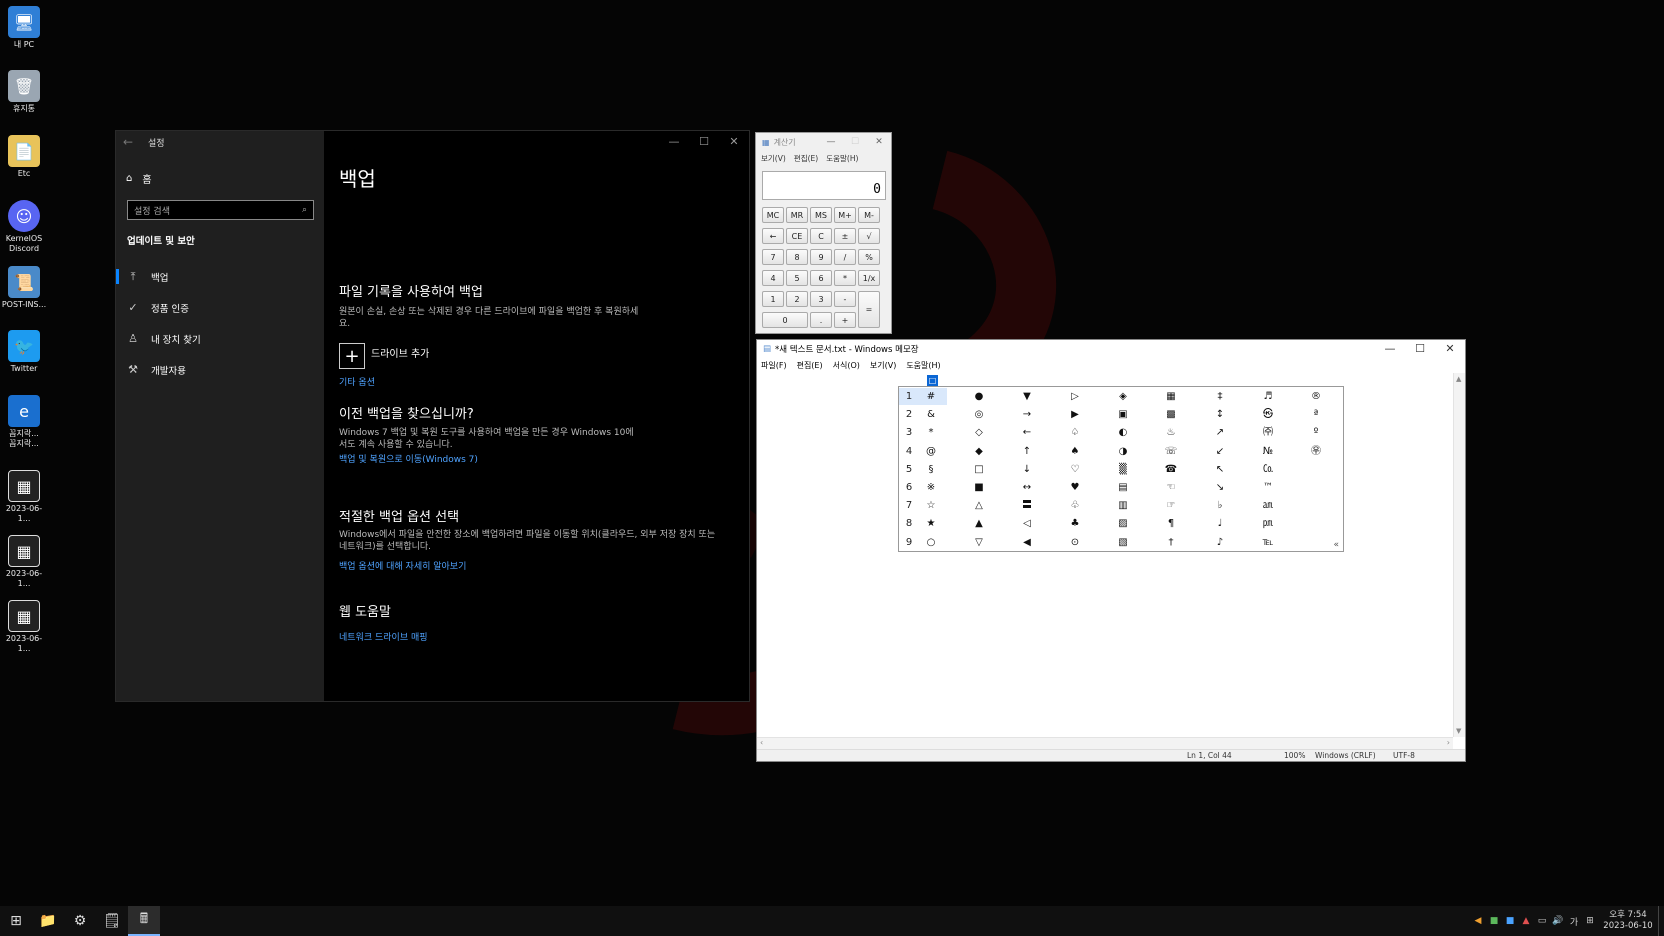 The height and width of the screenshot is (936, 1664). I want to click on ime-expand-icon: «, so click(1336, 545).